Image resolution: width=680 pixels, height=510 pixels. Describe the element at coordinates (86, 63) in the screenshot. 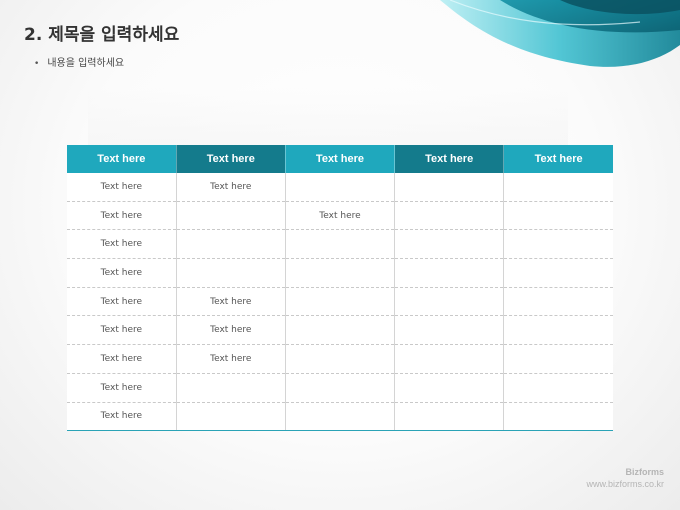

I see `bullet-text: 내용을 입력하세요` at that location.